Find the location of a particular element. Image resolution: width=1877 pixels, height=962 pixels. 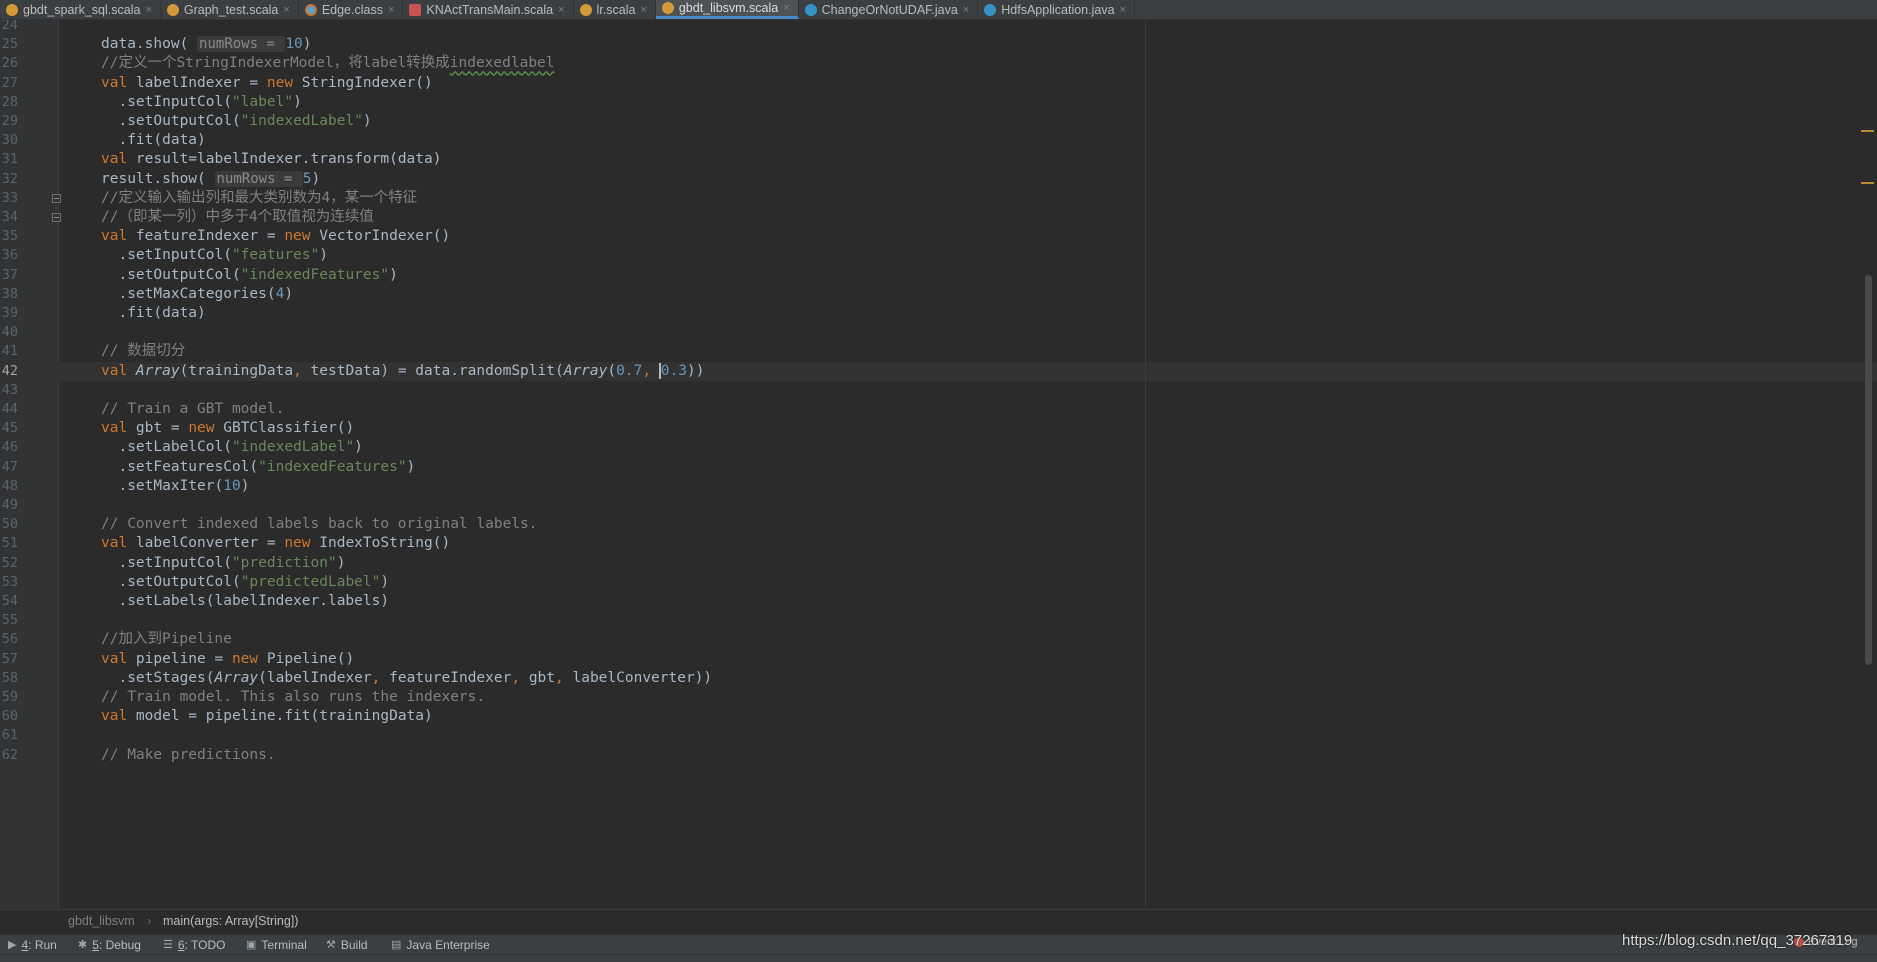

code-line: 49 is located at coordinates (938, 505).